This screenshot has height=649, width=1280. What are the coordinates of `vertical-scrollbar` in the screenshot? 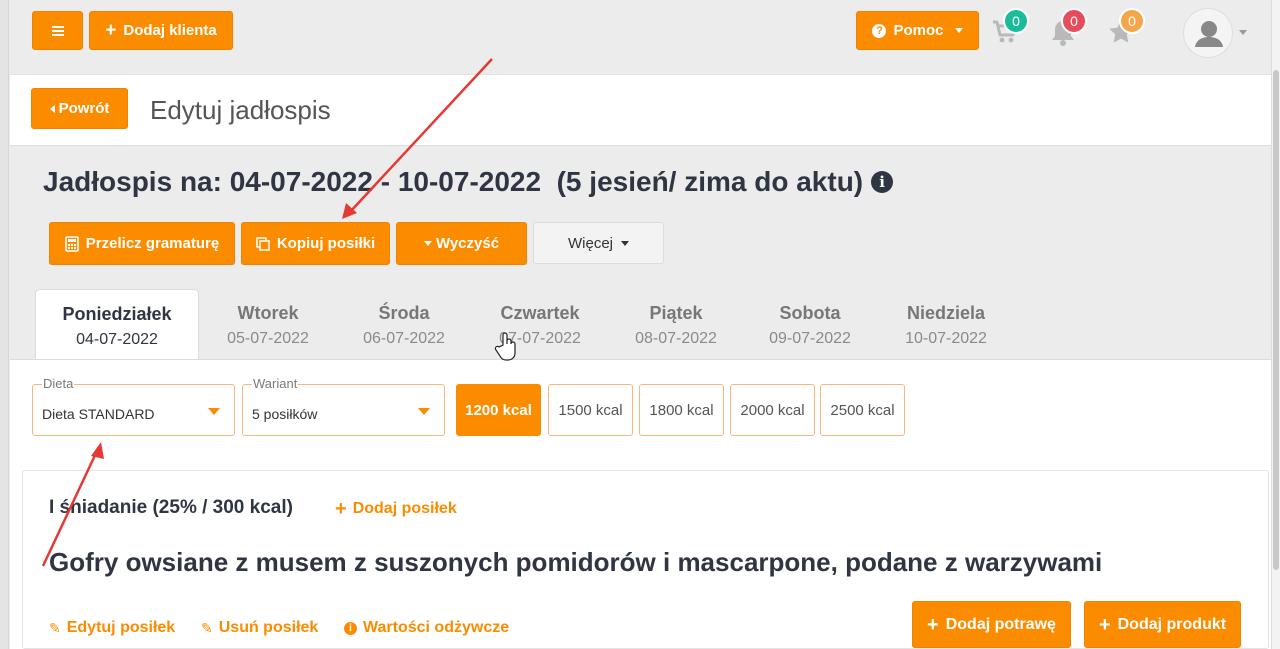 It's located at (1275, 324).